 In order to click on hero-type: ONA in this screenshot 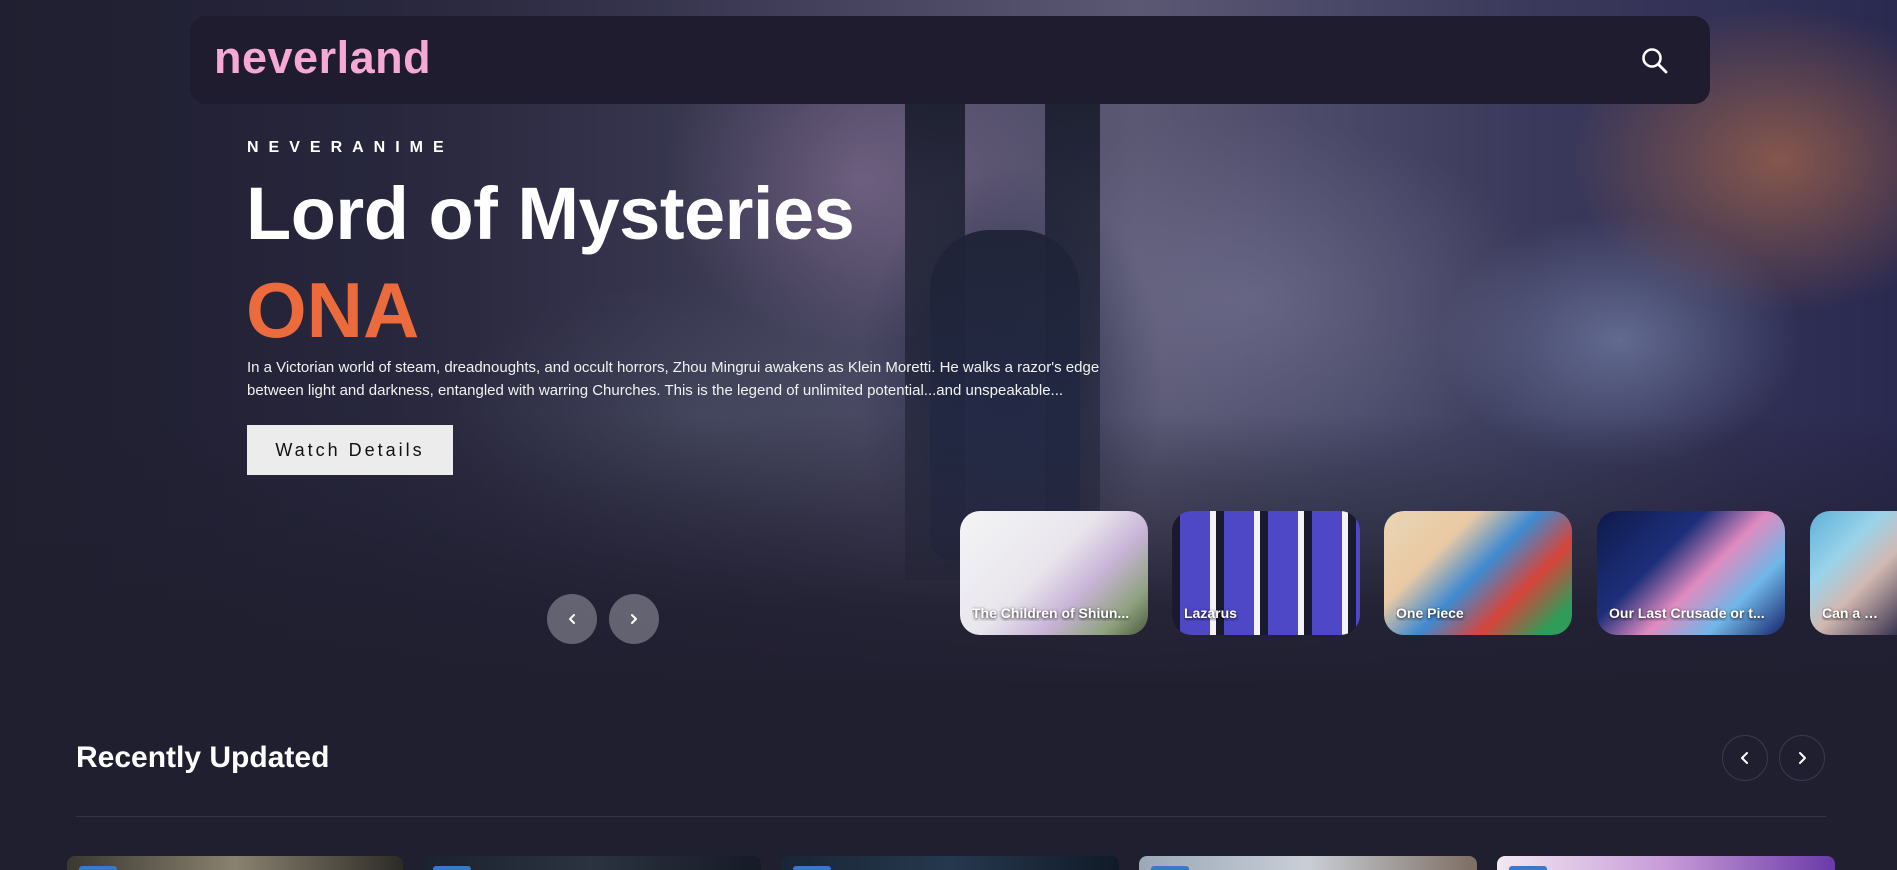, I will do `click(333, 310)`.